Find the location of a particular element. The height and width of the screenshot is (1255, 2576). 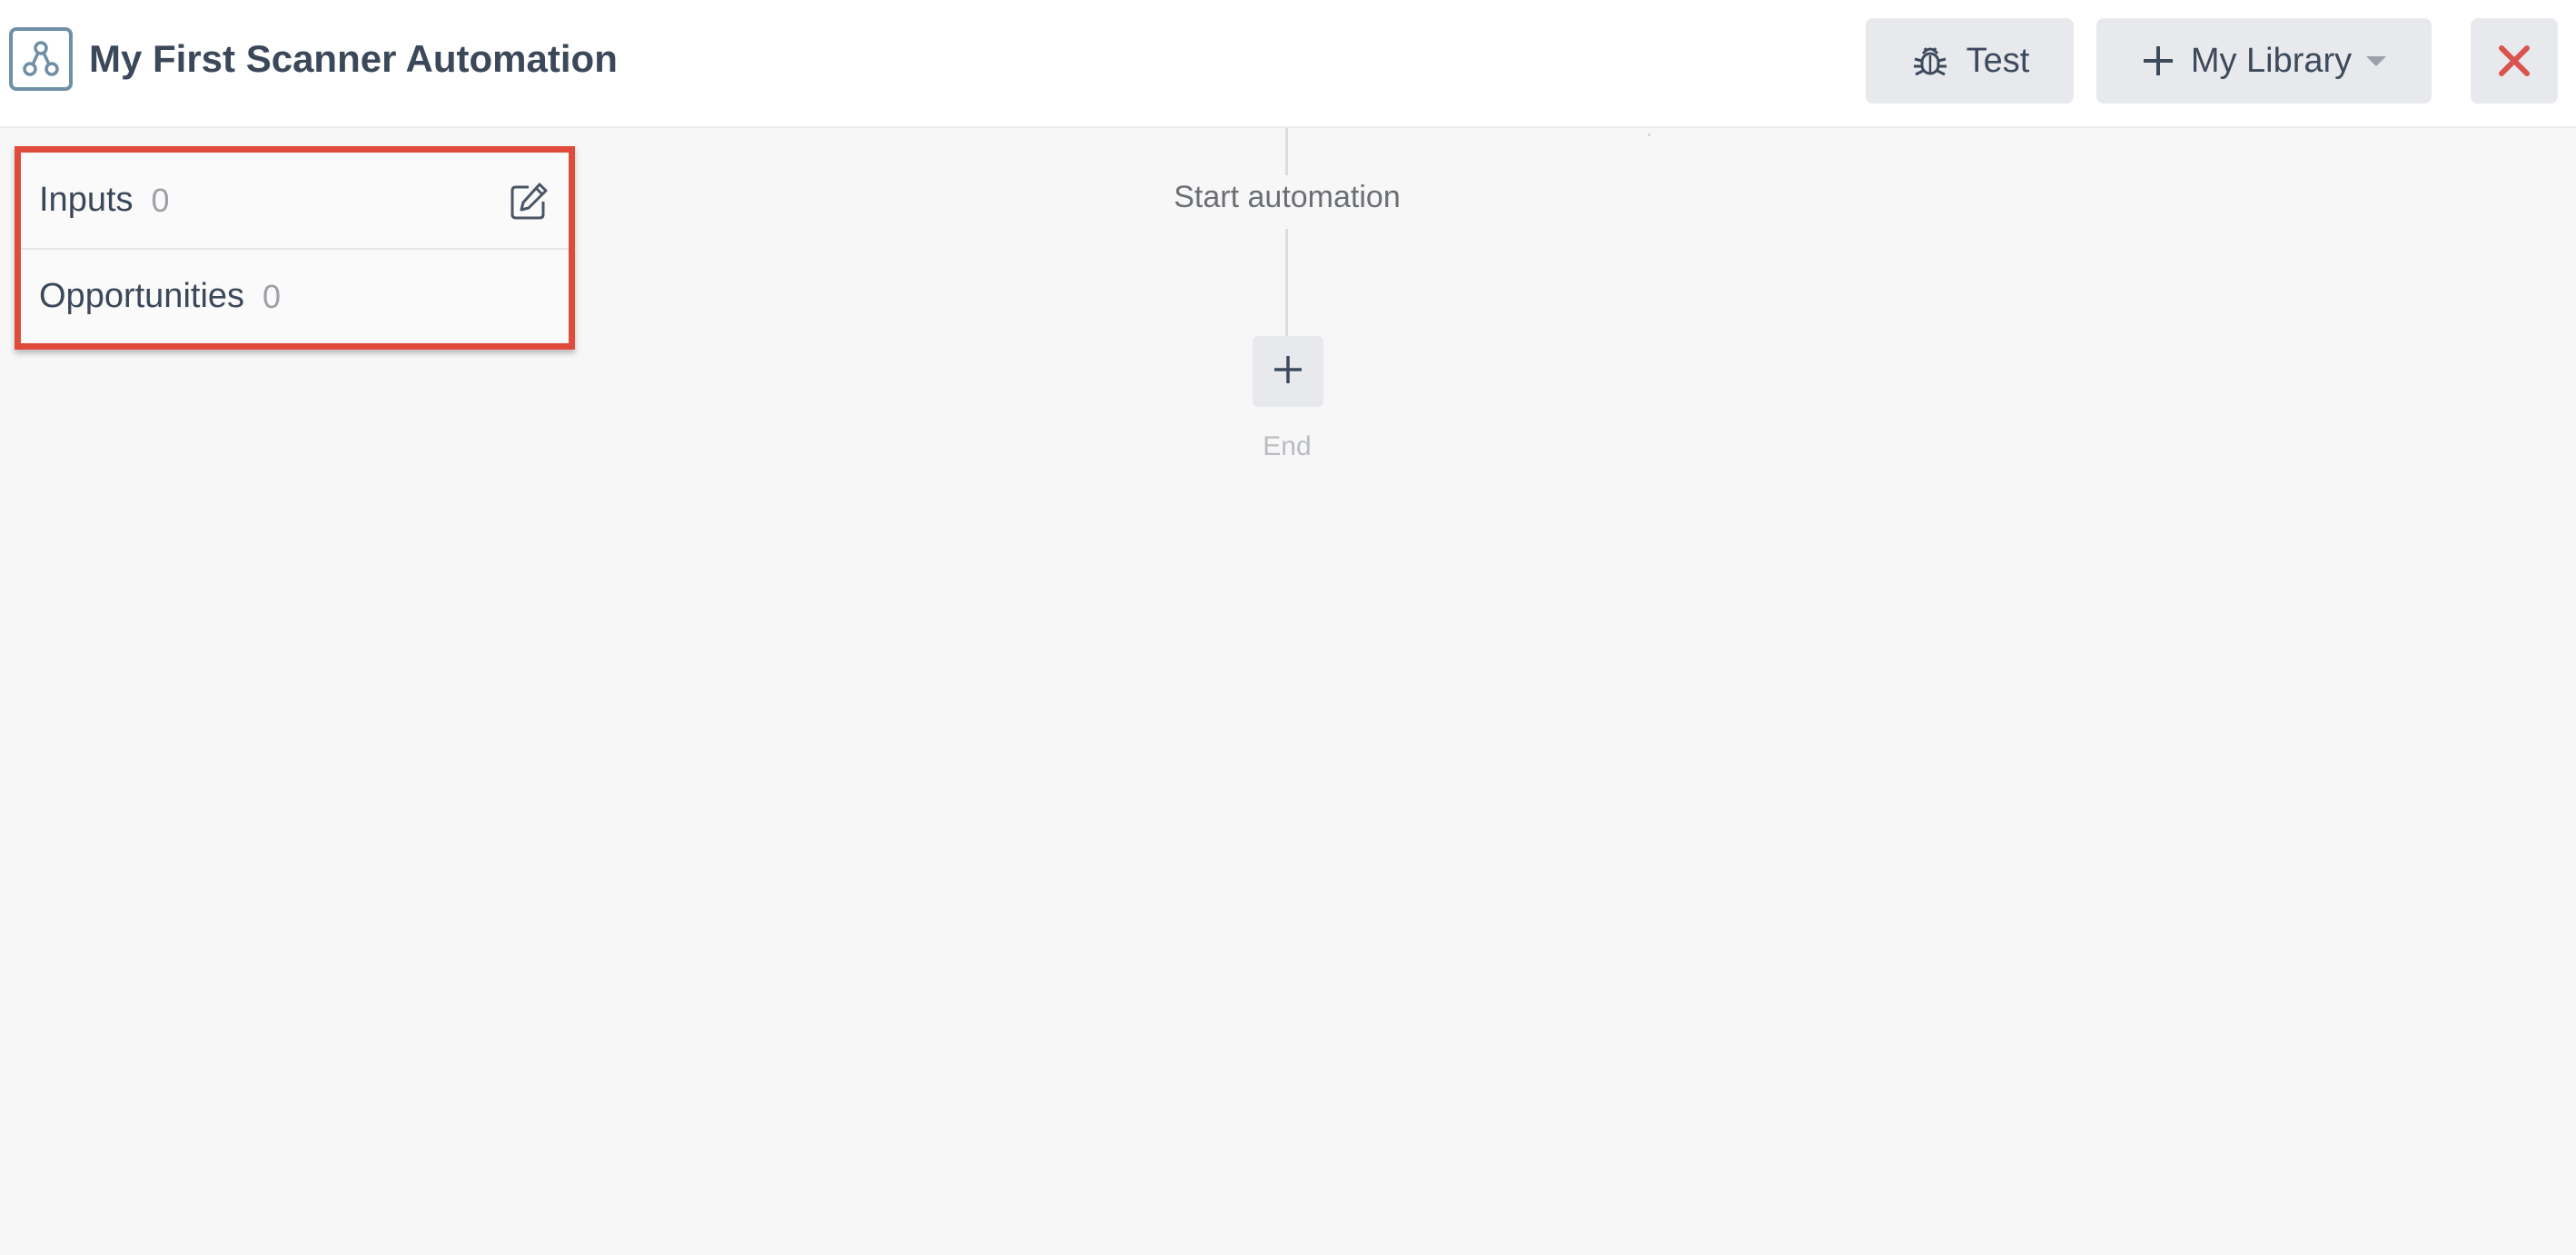

start-automation-label: Start automation is located at coordinates (1287, 197).